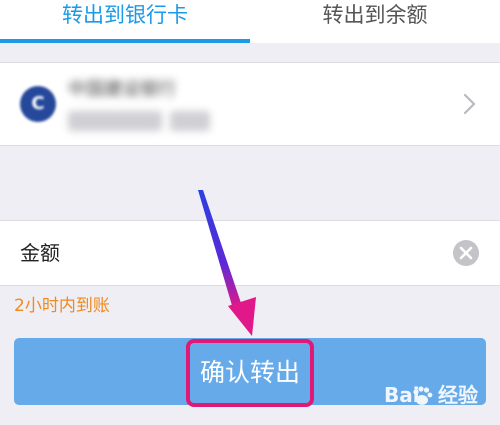 Image resolution: width=500 pixels, height=425 pixels. What do you see at coordinates (458, 395) in the screenshot?
I see `watermark-text-b: 经验` at bounding box center [458, 395].